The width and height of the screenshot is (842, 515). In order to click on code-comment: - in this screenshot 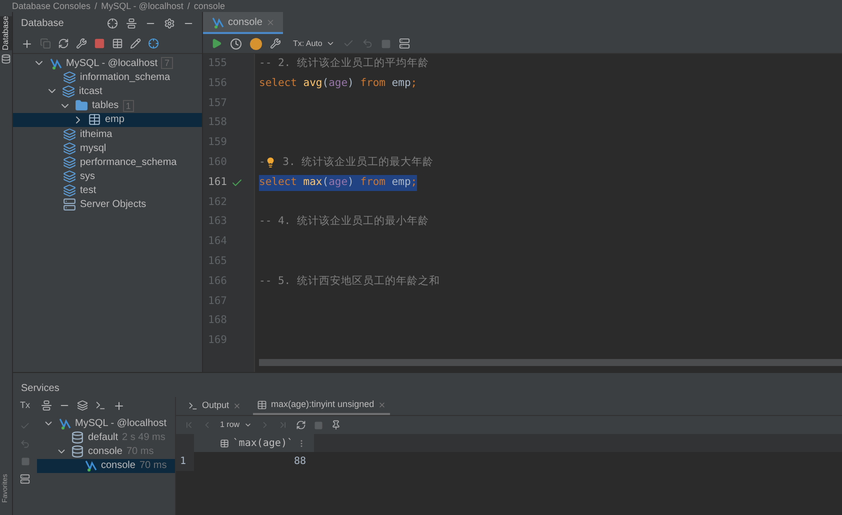, I will do `click(262, 162)`.